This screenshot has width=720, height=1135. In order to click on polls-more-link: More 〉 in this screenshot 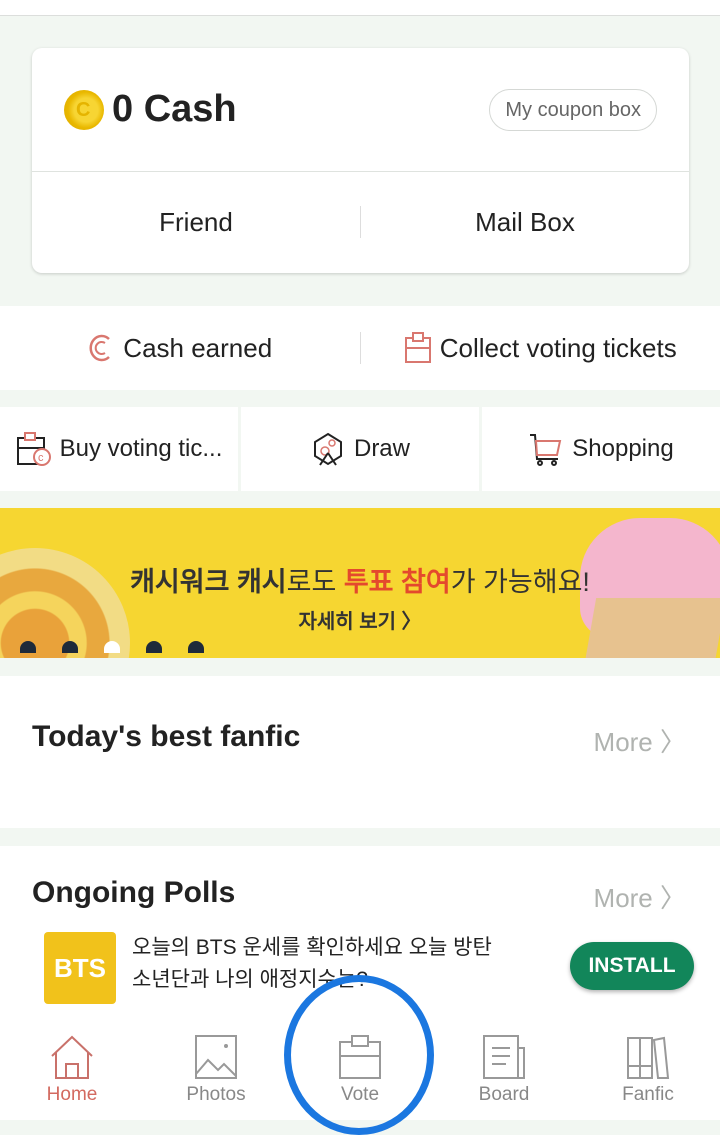, I will do `click(640, 896)`.